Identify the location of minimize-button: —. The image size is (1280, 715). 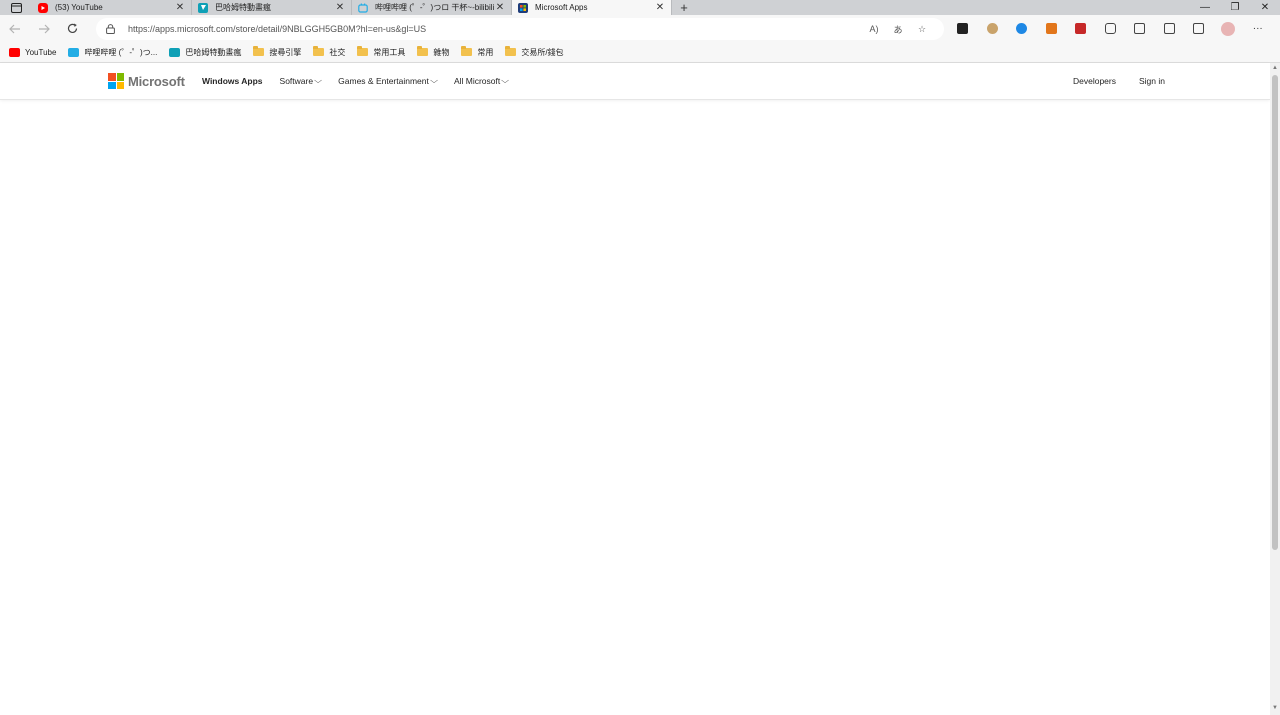
(1205, 7).